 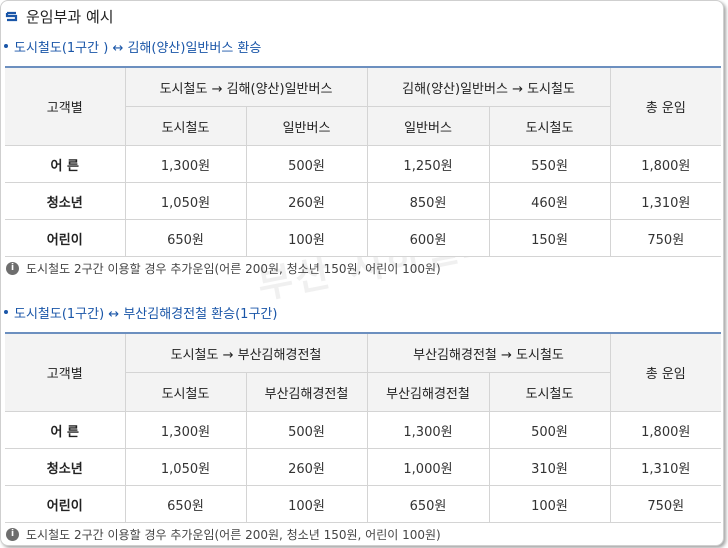 I want to click on section-heading-bus: 도시철도(1구간 ) ↔ 김해(양산)일반버스 환승, so click(x=132, y=46).